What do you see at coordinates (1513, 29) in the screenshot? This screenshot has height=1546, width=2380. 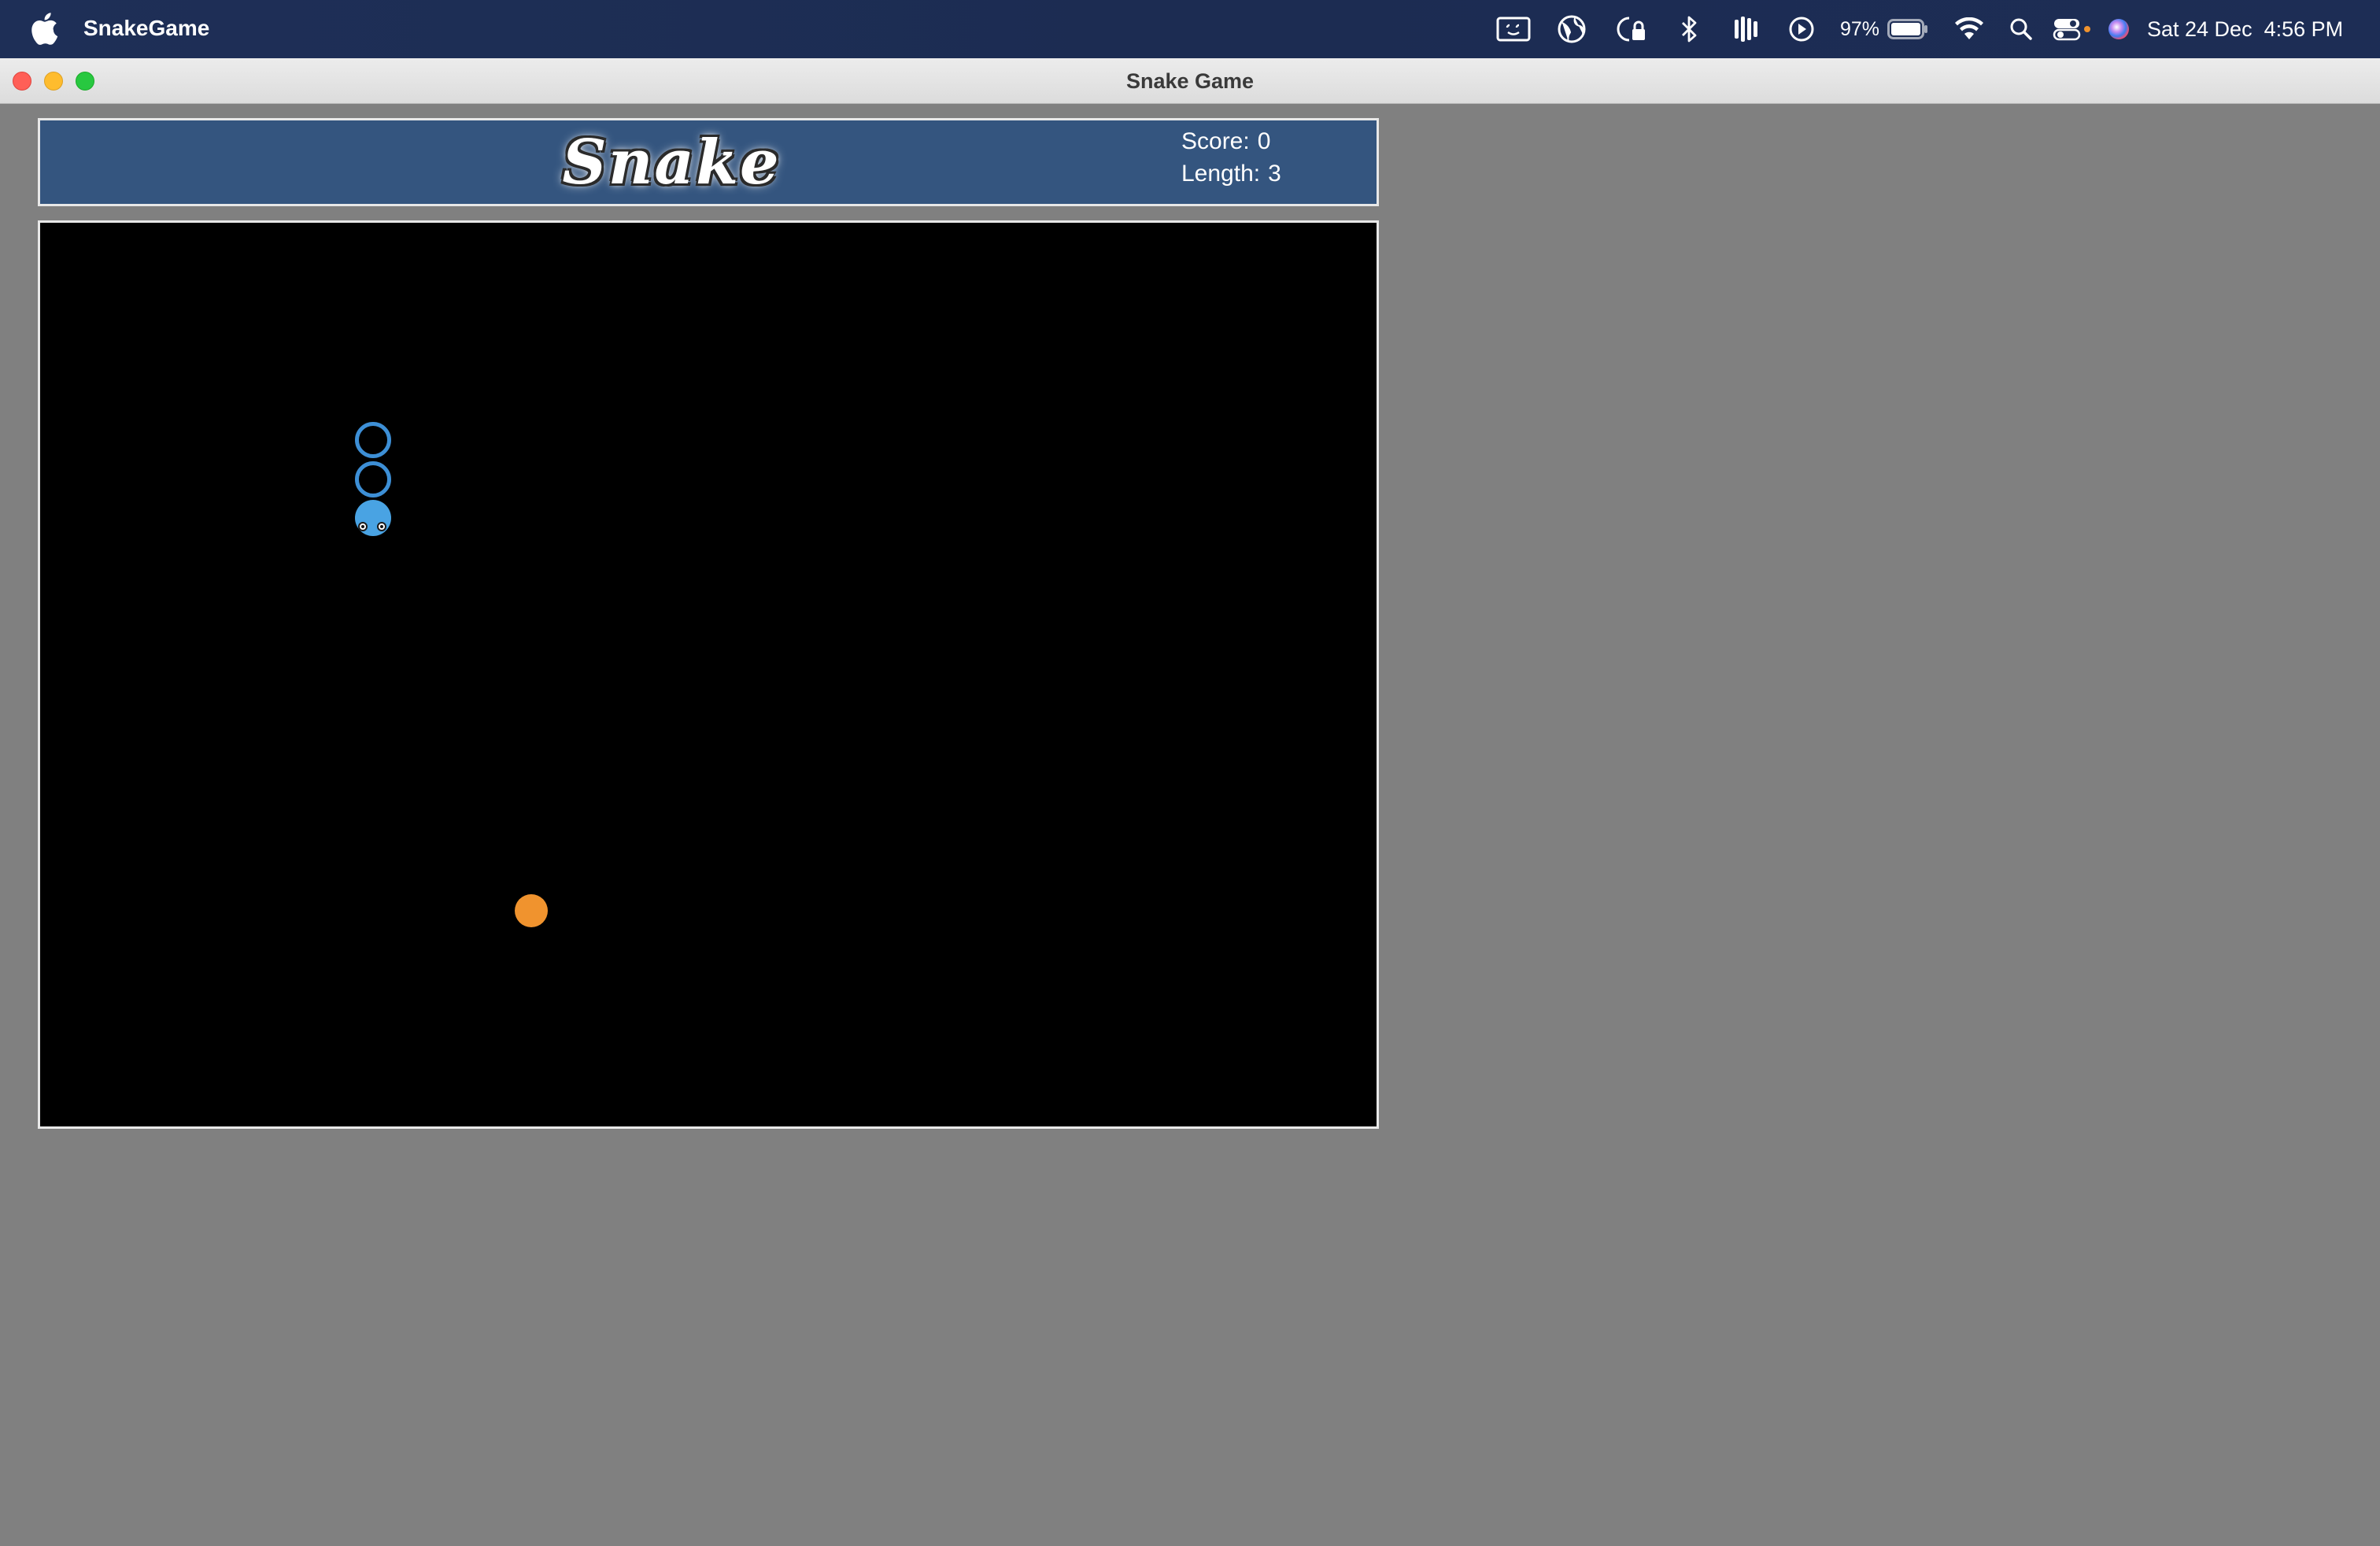 I see `screen-share-icon` at bounding box center [1513, 29].